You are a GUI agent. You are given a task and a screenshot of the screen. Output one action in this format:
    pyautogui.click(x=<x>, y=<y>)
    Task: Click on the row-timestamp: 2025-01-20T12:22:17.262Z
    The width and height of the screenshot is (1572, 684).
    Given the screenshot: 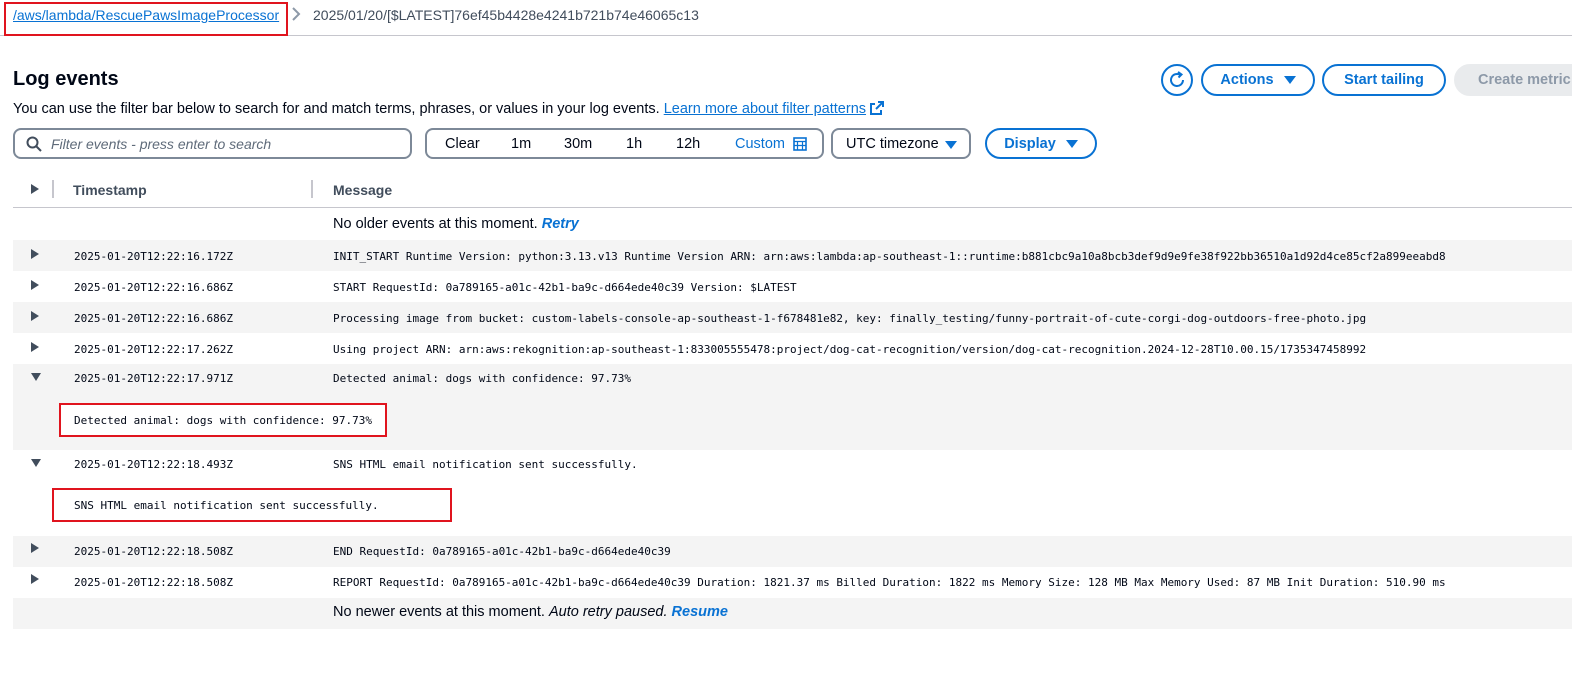 What is the action you would take?
    pyautogui.click(x=153, y=349)
    